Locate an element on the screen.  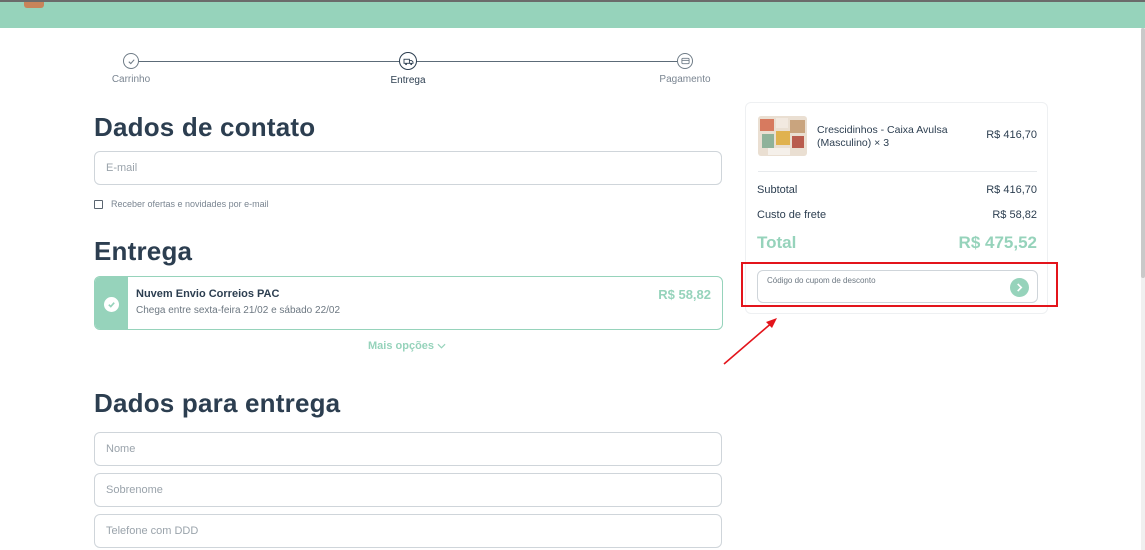
shipping-cost-value: R$ 58,82 is located at coordinates (1014, 215).